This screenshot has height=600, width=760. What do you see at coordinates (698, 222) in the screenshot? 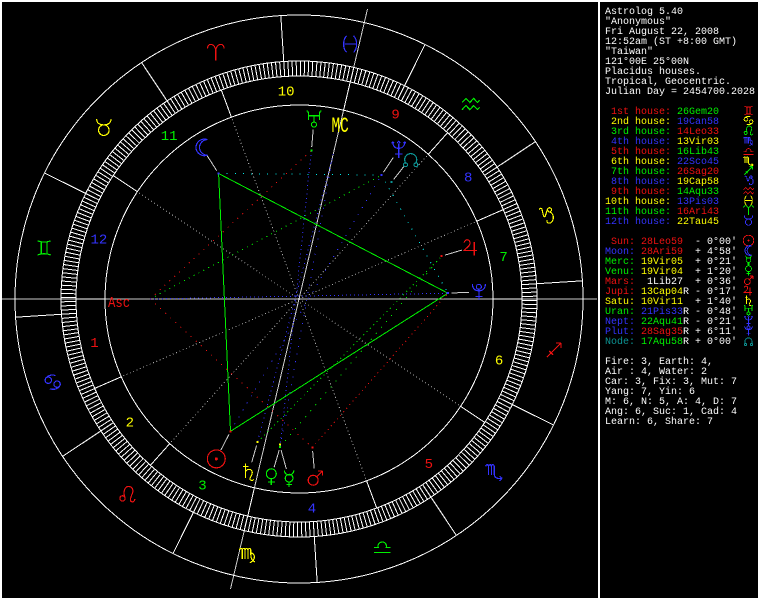
I see `svg-text: 22Tau45` at bounding box center [698, 222].